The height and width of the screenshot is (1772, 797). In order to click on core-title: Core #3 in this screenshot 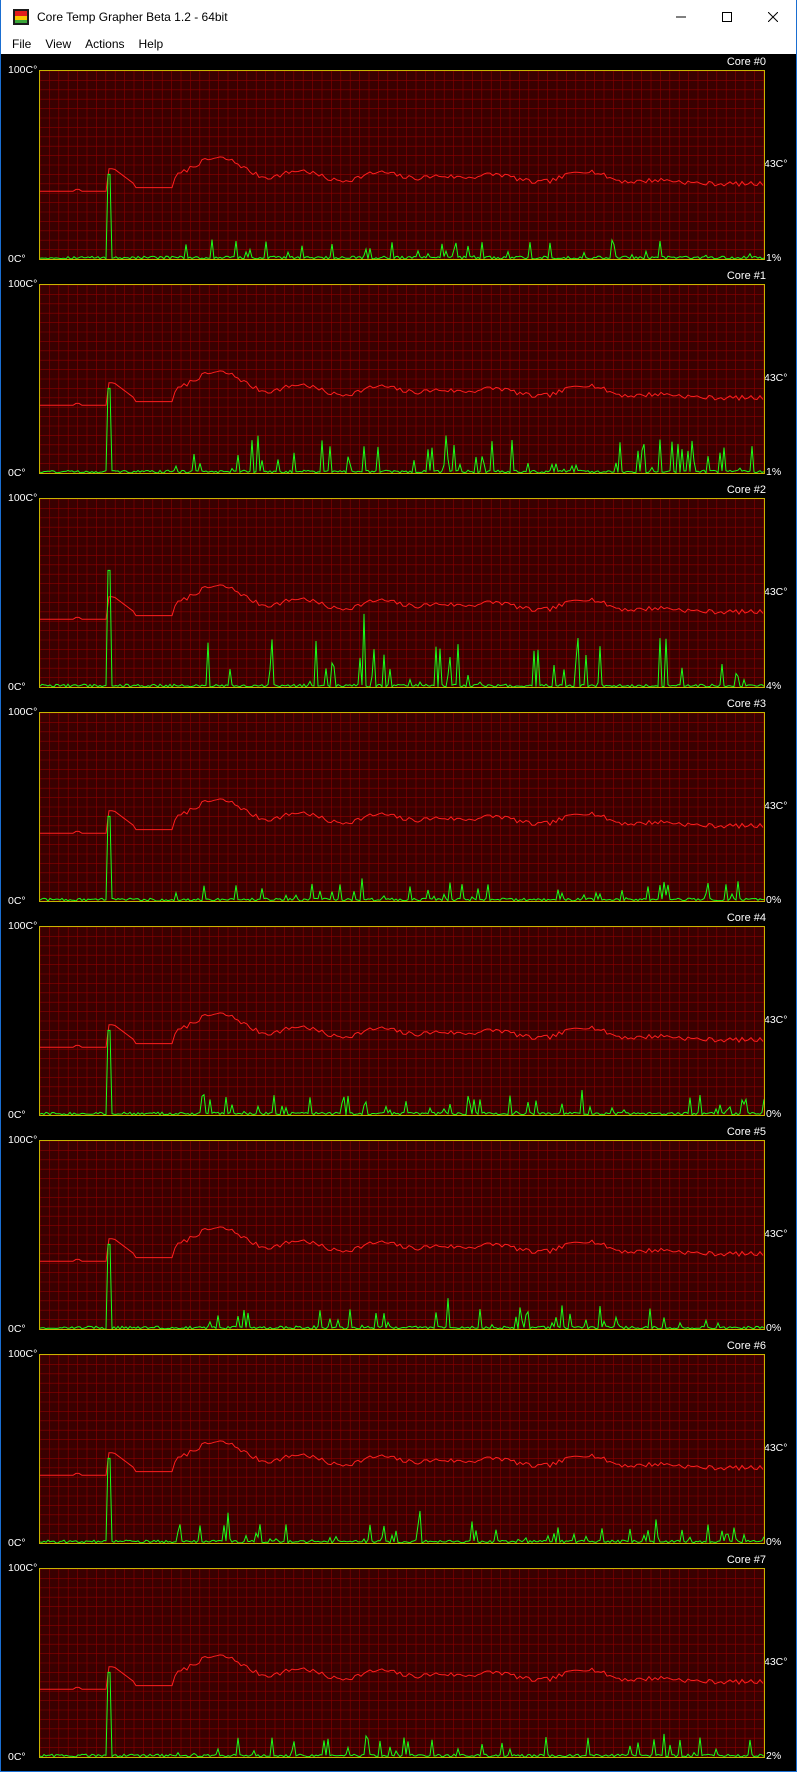, I will do `click(746, 704)`.